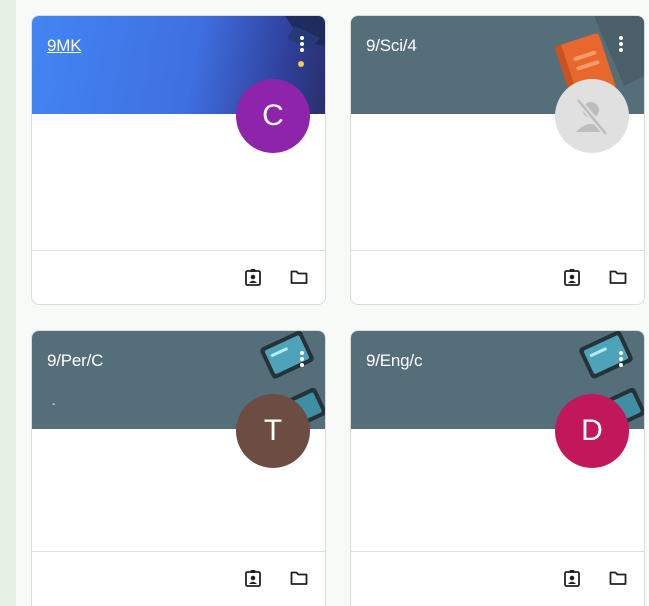 The width and height of the screenshot is (649, 606). I want to click on avatar-letter: D, so click(592, 430).